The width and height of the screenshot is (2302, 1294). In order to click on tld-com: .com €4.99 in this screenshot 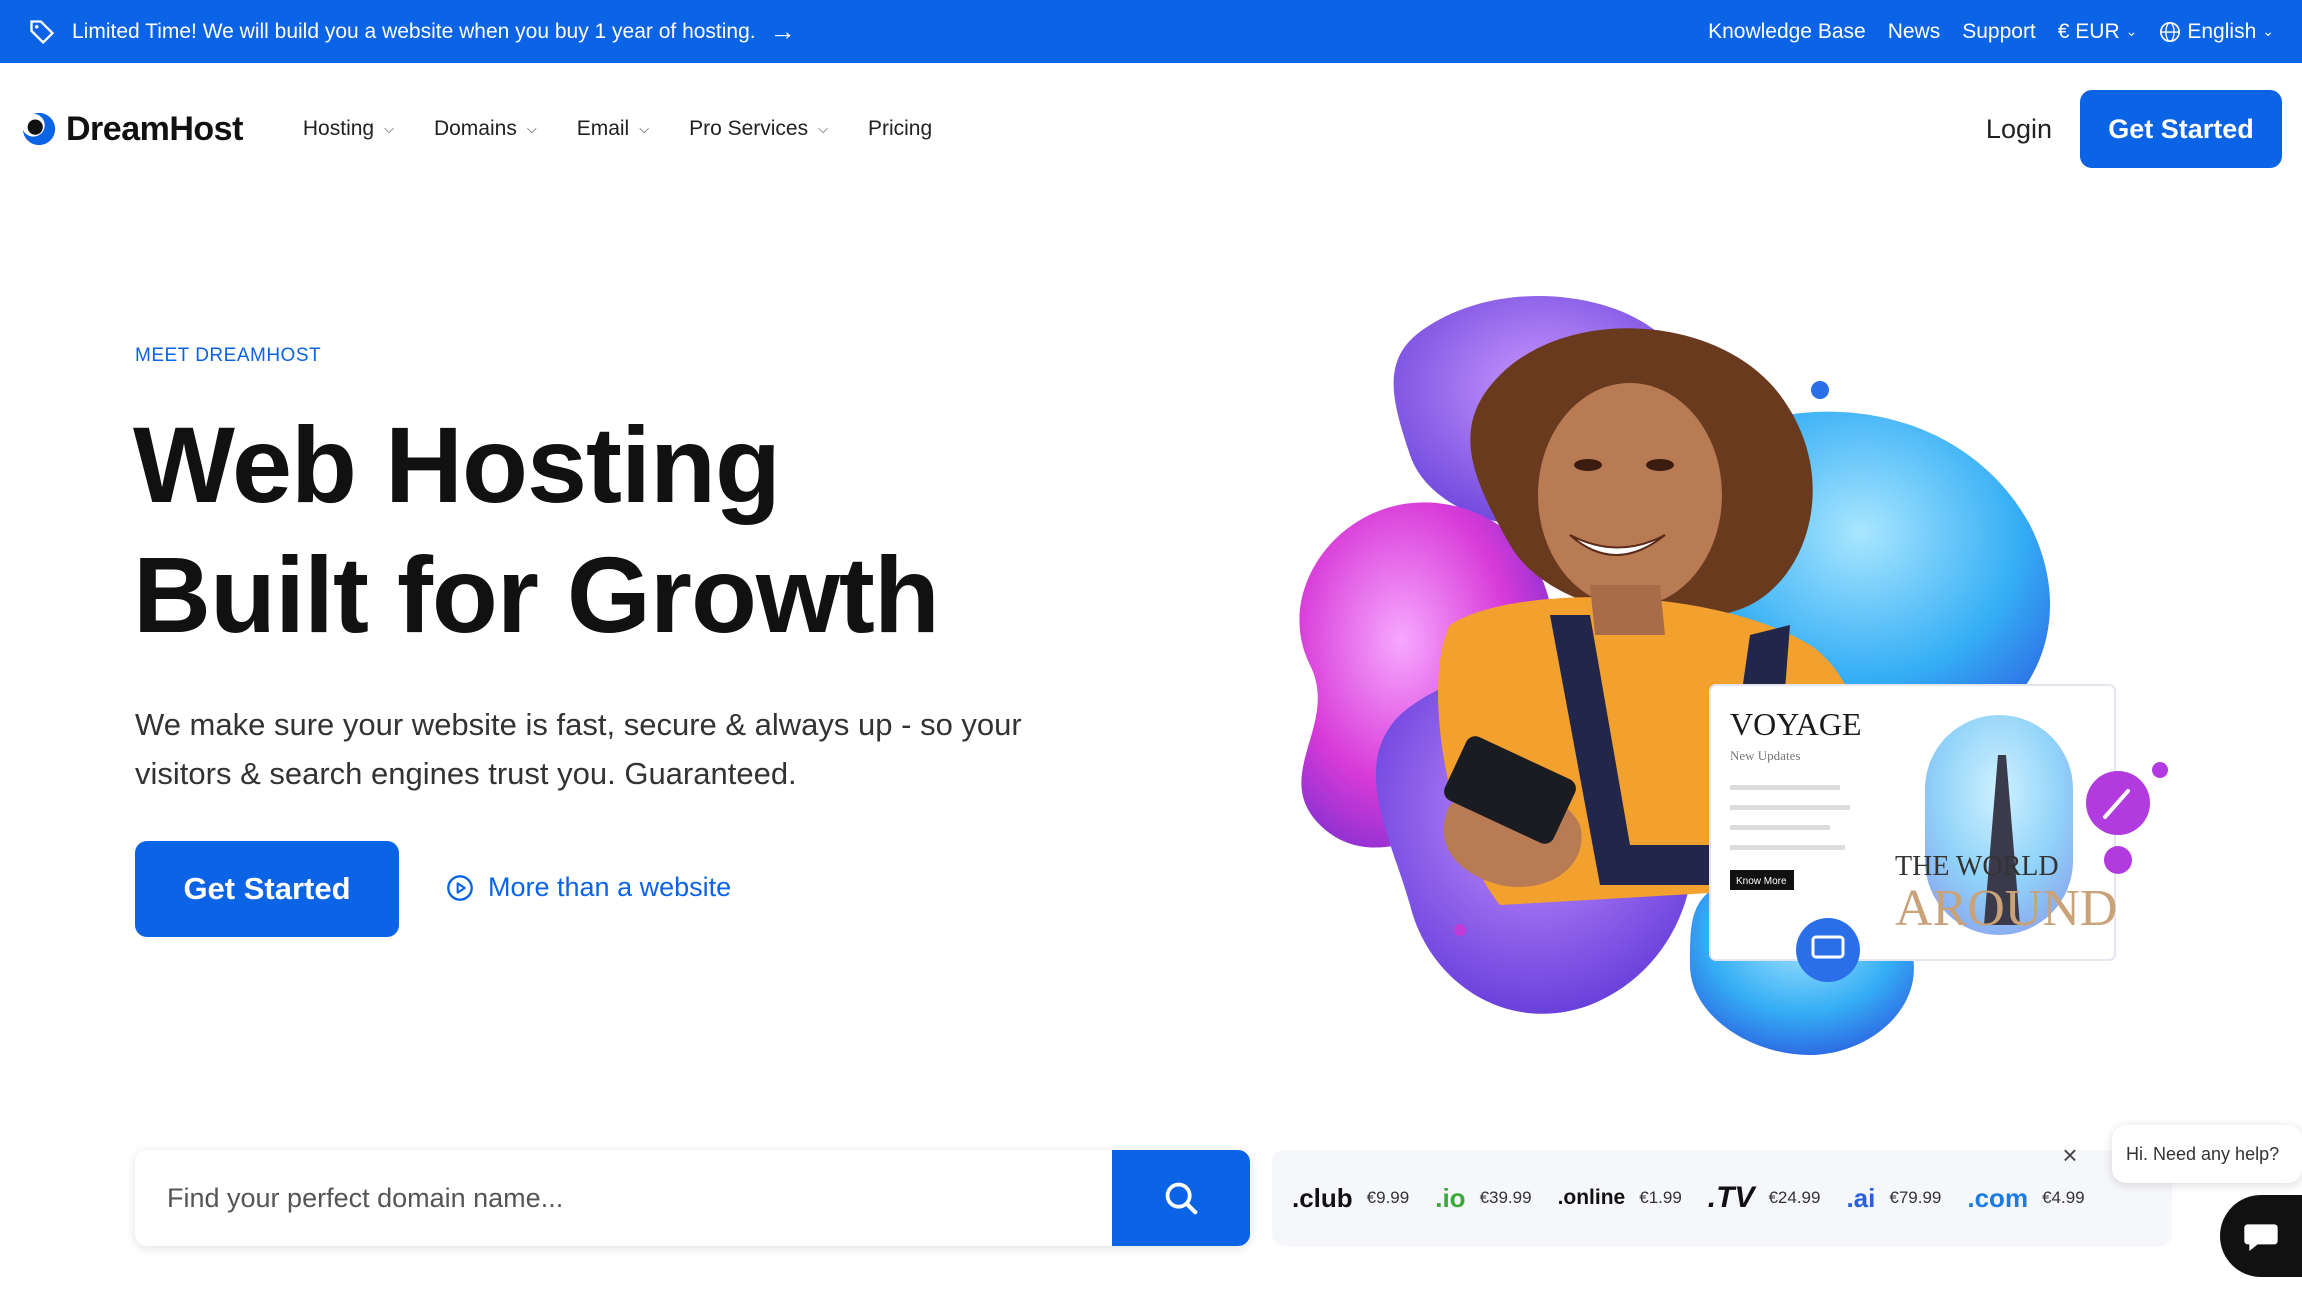, I will do `click(2025, 1198)`.